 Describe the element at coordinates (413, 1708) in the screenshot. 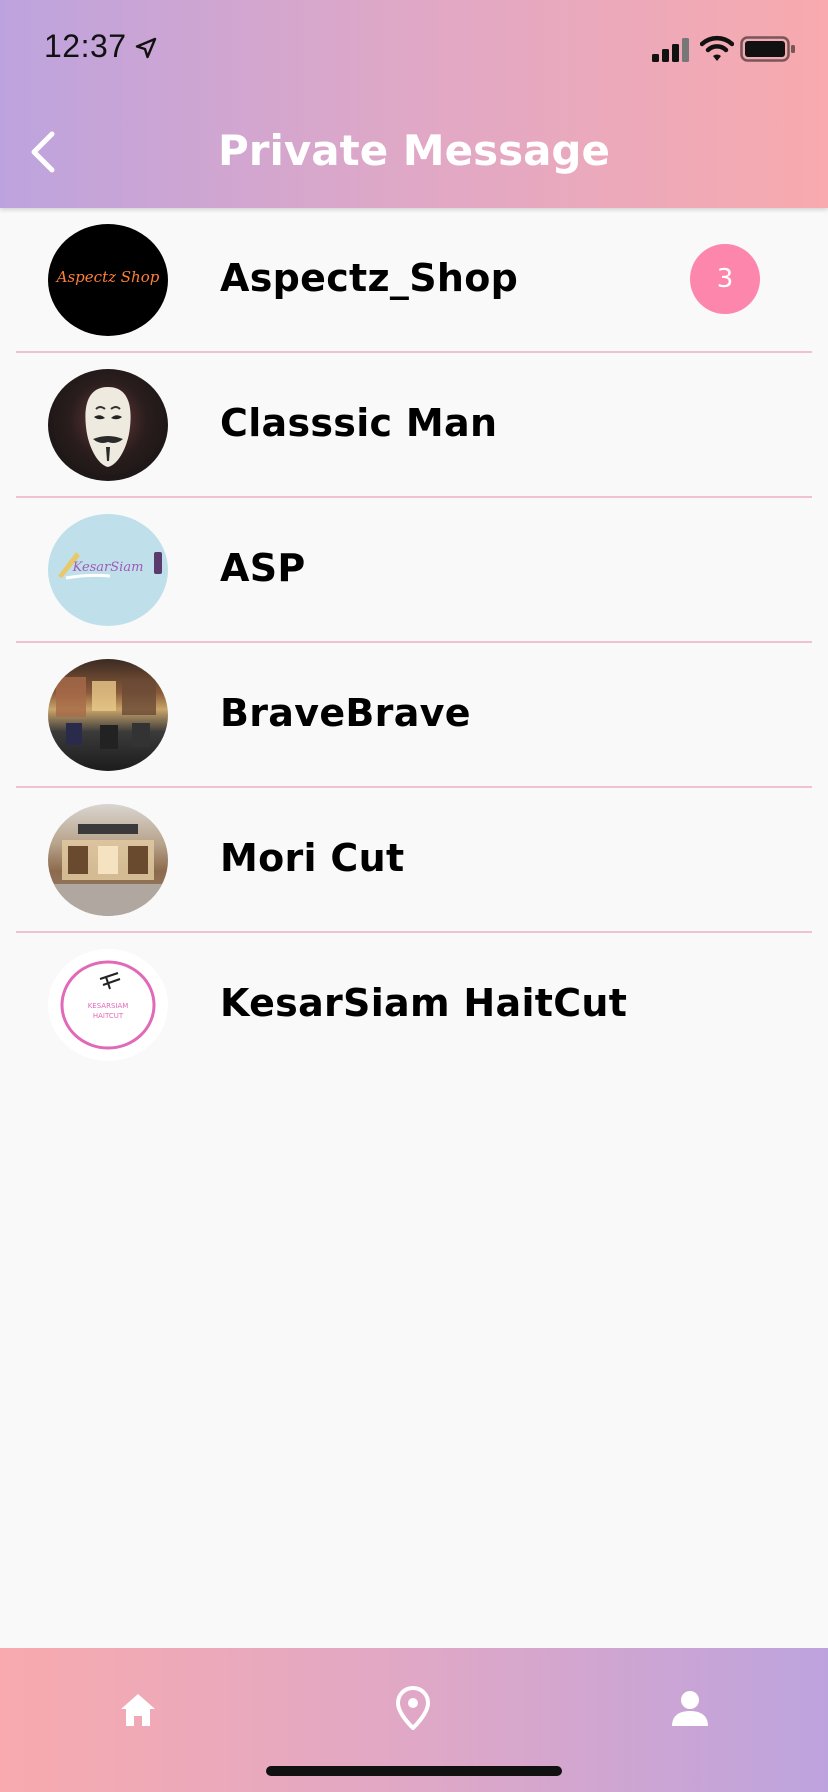

I see `map-pin-icon` at that location.